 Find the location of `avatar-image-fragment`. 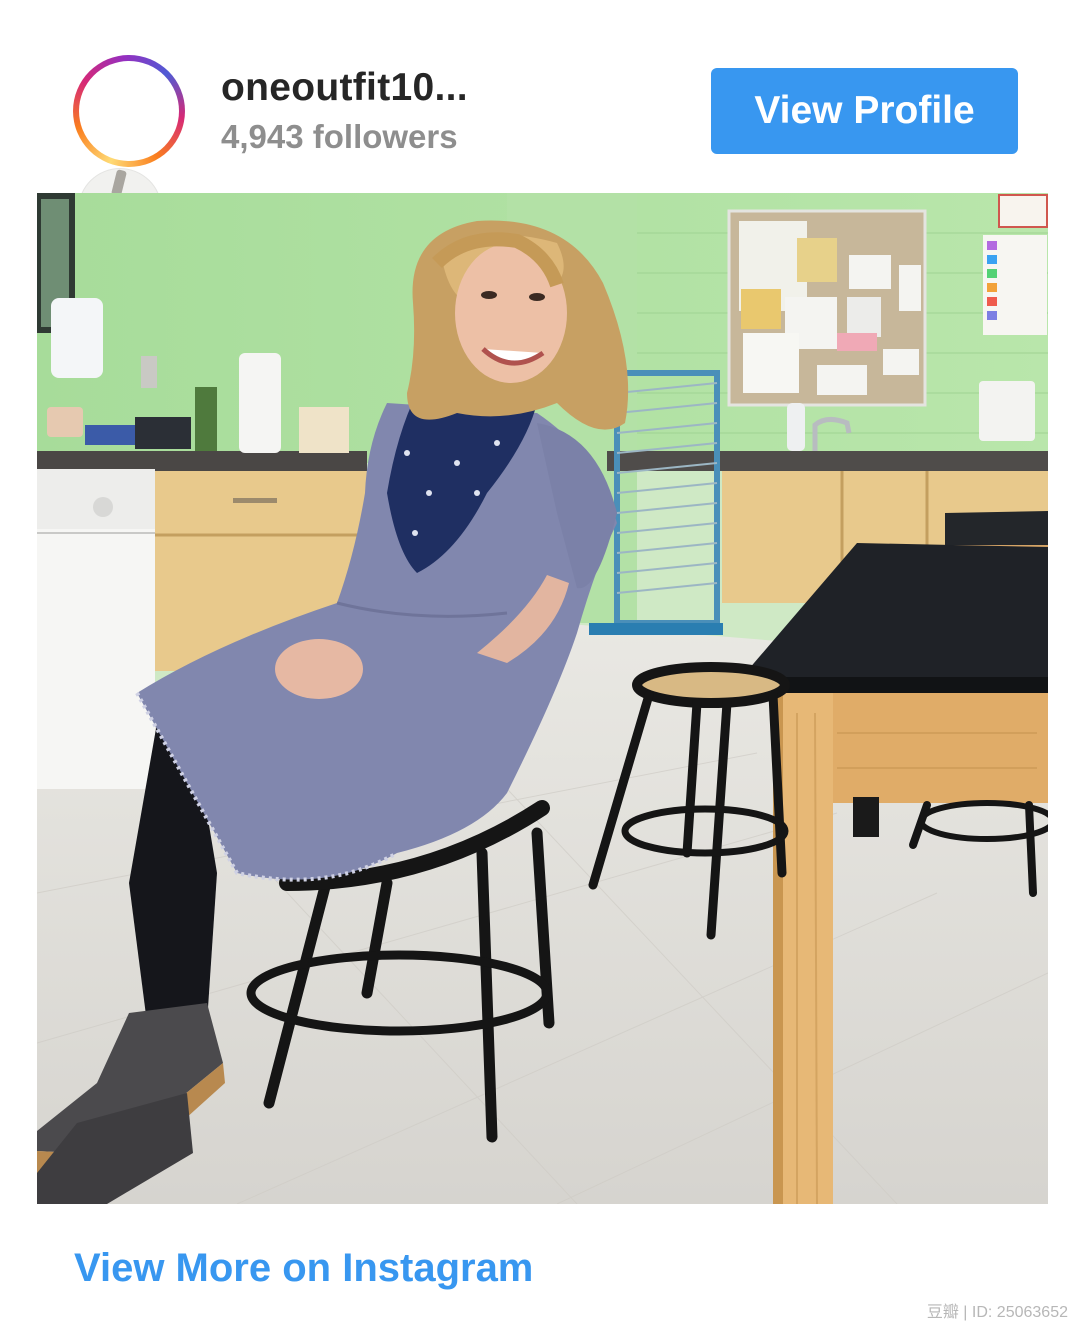

avatar-image-fragment is located at coordinates (120, 180).